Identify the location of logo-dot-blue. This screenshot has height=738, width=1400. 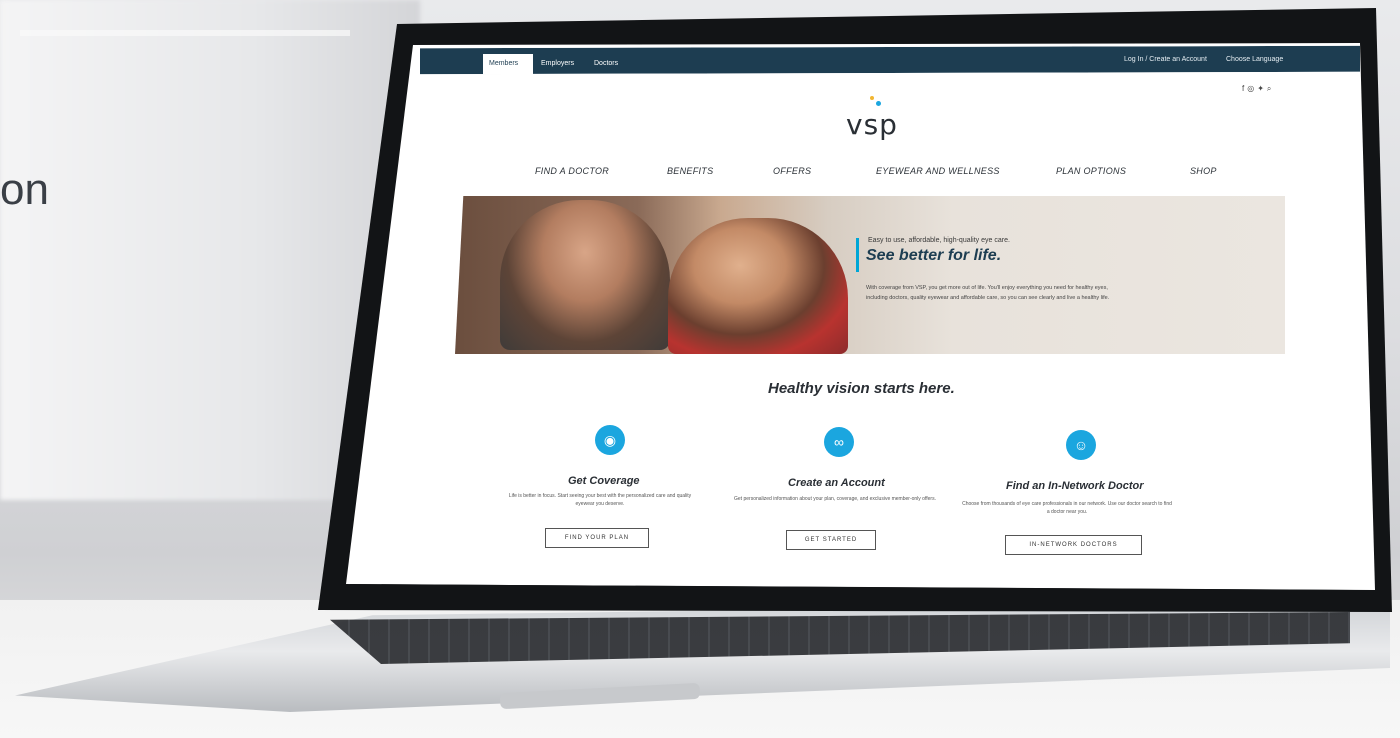
(878, 103).